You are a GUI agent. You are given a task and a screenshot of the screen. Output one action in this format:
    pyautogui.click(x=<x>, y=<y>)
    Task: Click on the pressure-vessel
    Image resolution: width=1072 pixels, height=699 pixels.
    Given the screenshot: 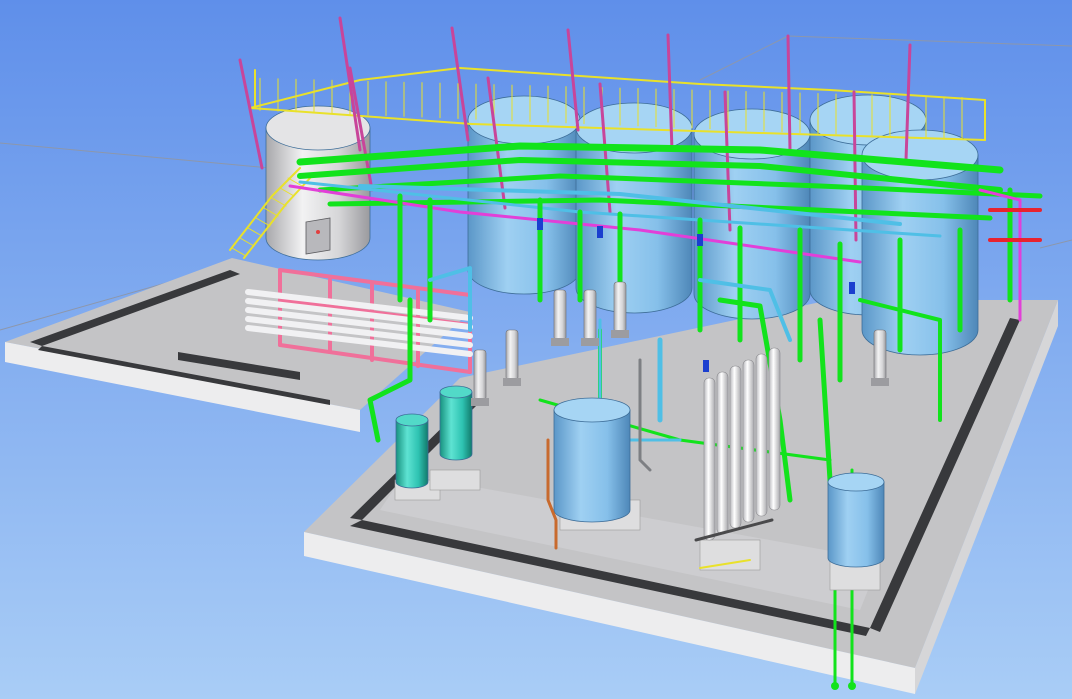 What is the action you would take?
    pyautogui.click(x=856, y=520)
    